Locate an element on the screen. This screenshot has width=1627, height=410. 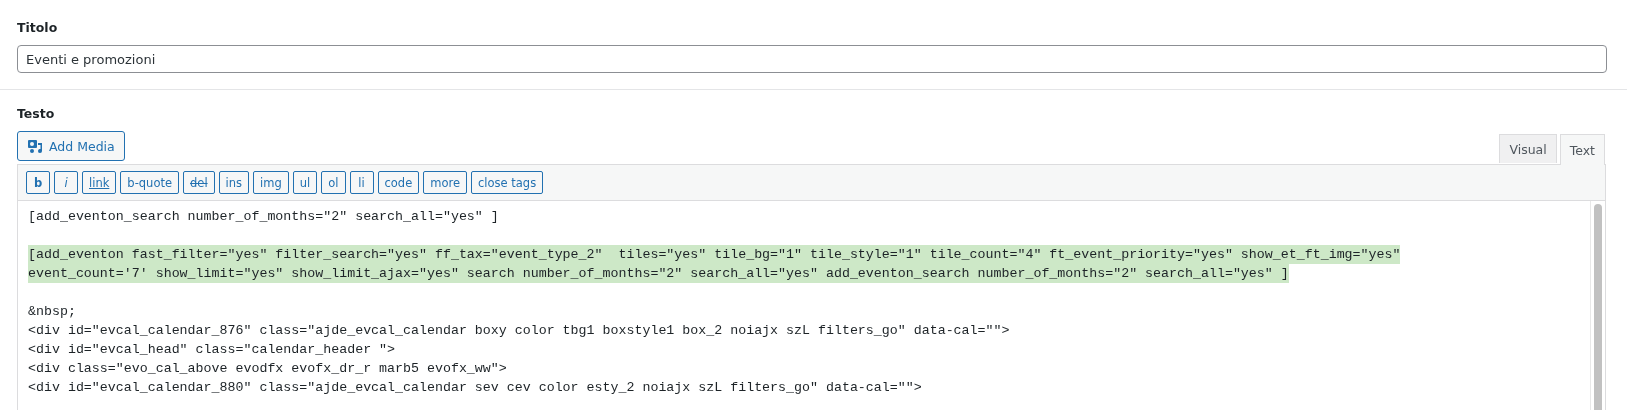
quicktag-button: b-quote is located at coordinates (149, 182).